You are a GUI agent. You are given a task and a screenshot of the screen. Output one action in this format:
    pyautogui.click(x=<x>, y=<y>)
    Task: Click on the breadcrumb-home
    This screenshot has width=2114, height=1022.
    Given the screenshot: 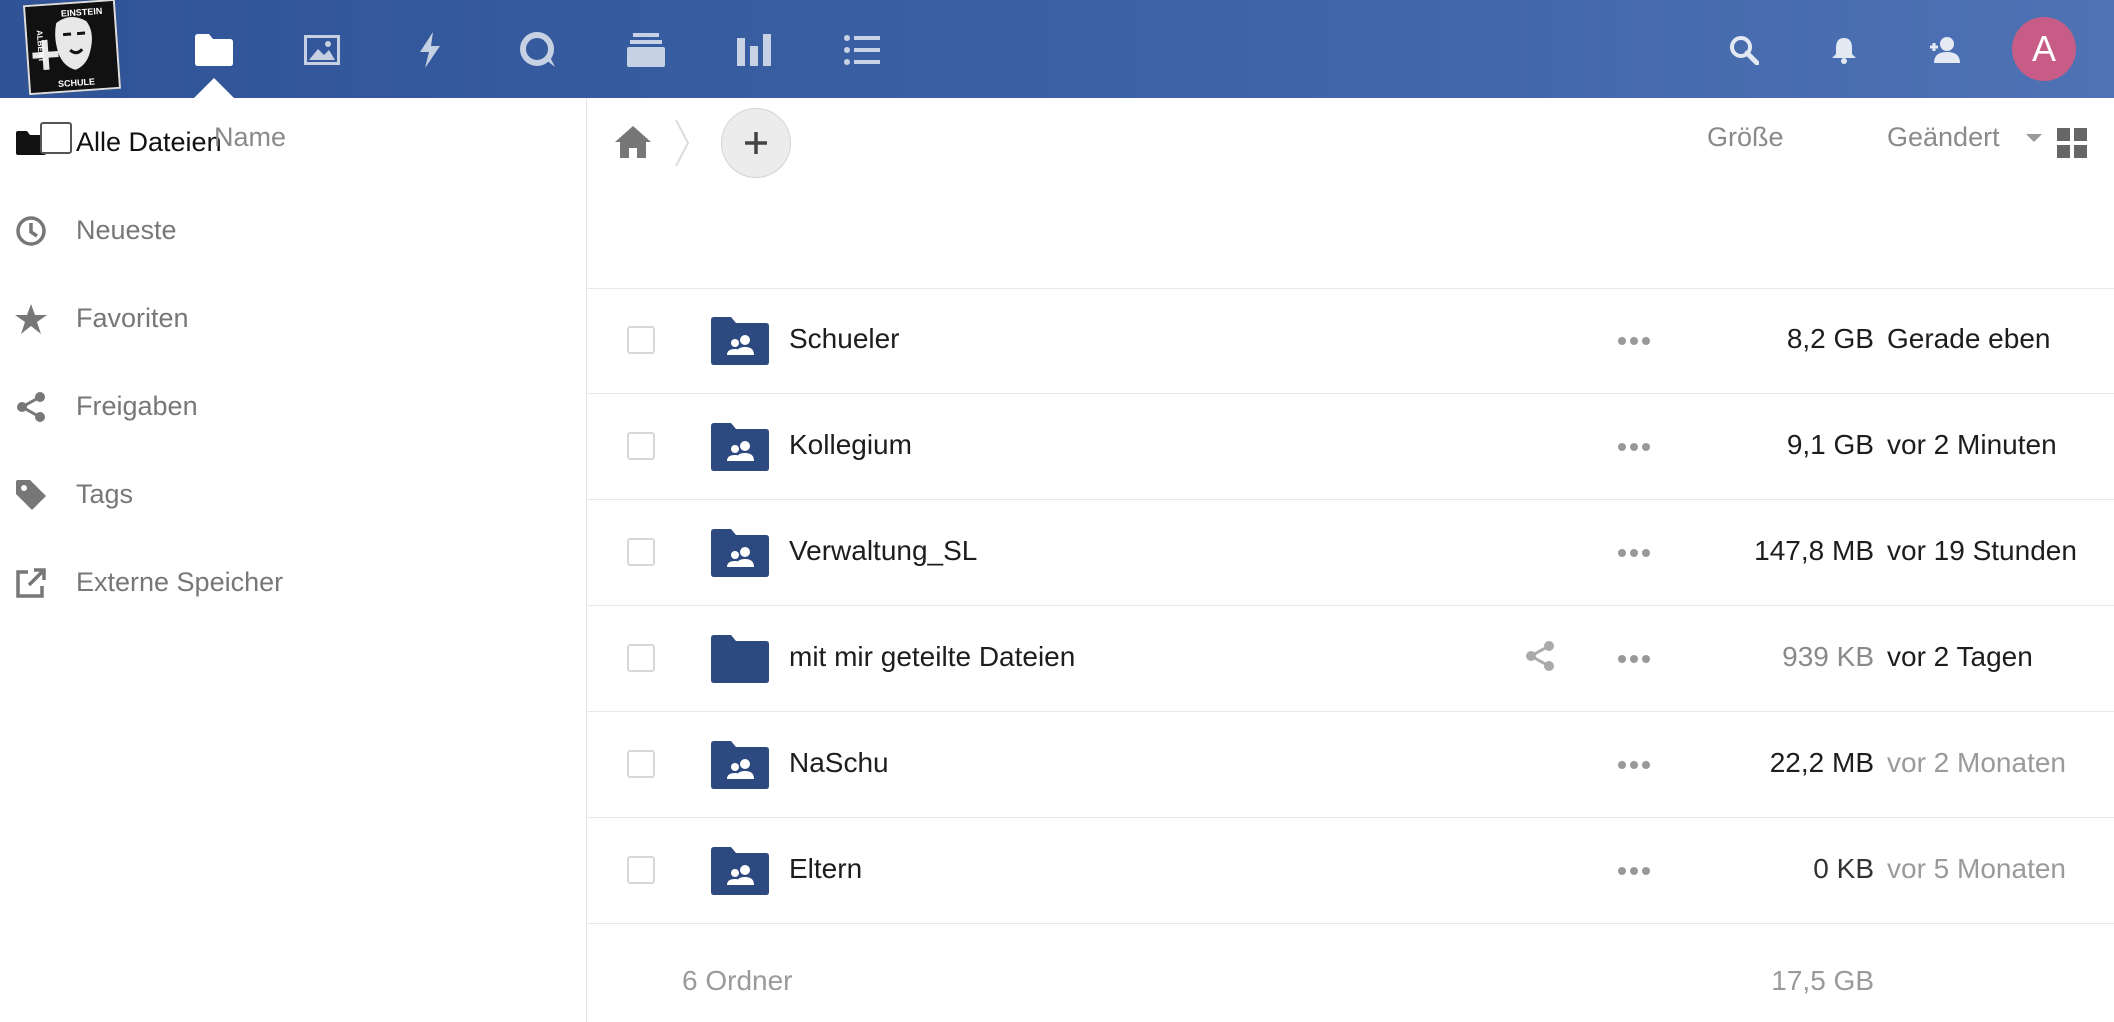 What is the action you would take?
    pyautogui.click(x=634, y=144)
    